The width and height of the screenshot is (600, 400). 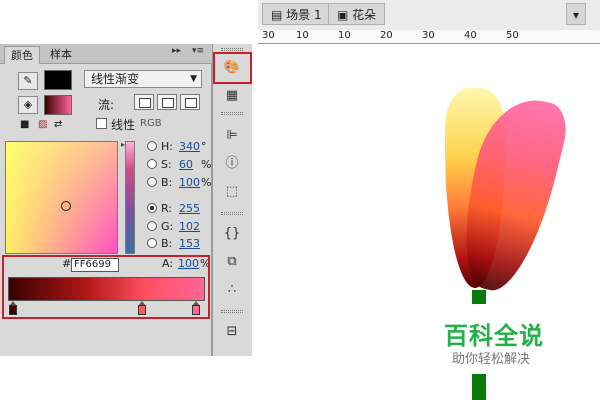 What do you see at coordinates (152, 164) in the screenshot?
I see `saturation-radio` at bounding box center [152, 164].